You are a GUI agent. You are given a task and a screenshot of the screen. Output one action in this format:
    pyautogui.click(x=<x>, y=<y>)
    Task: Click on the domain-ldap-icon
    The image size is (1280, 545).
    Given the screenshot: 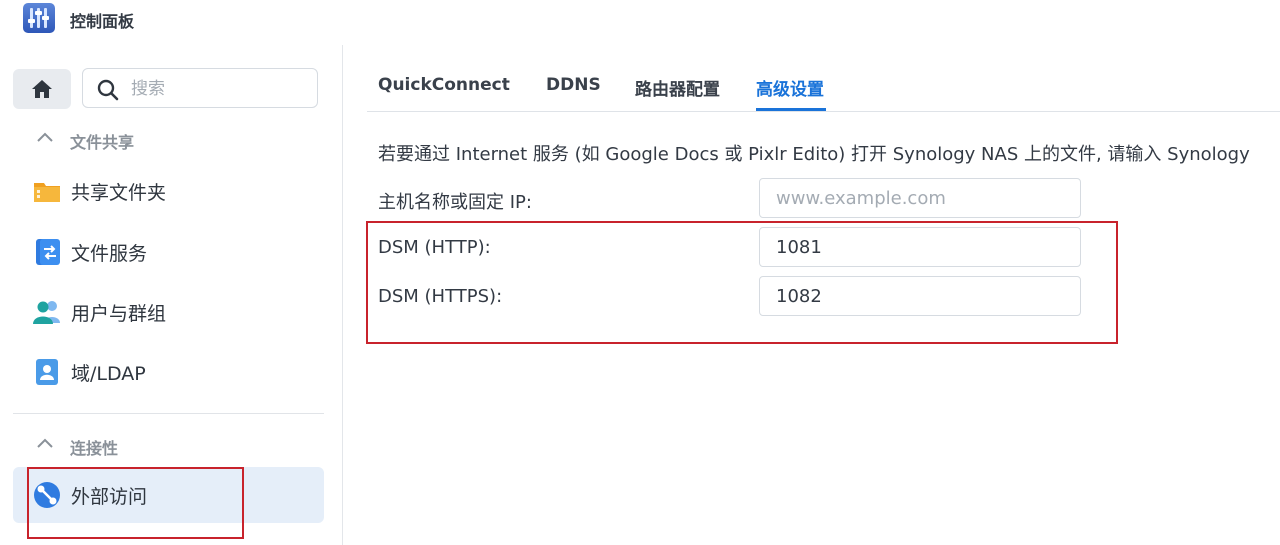 What is the action you would take?
    pyautogui.click(x=47, y=372)
    